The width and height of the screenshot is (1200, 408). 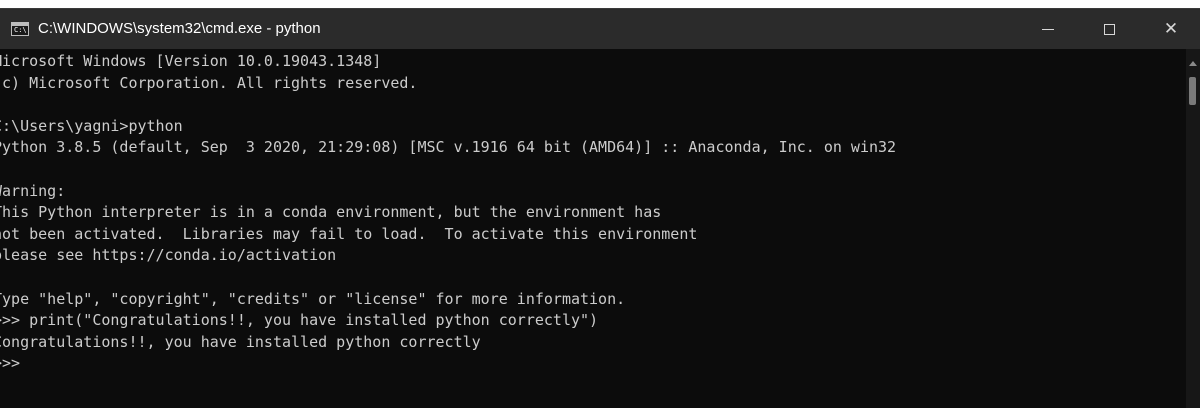 I want to click on minimize-button, so click(x=1048, y=29).